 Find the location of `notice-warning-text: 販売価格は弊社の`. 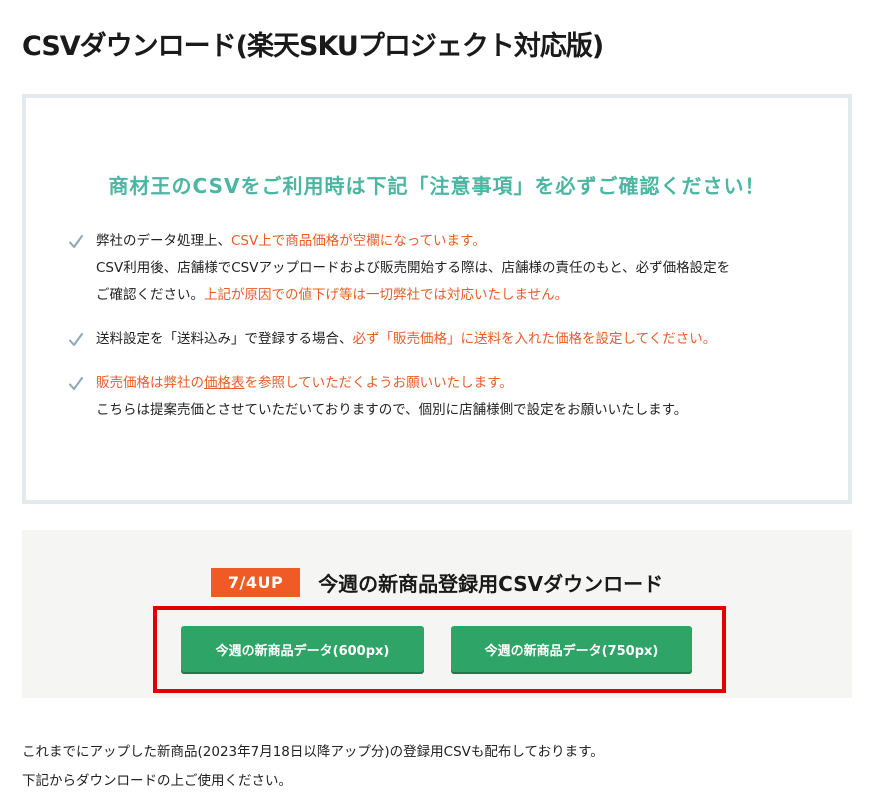

notice-warning-text: 販売価格は弊社の is located at coordinates (150, 383).